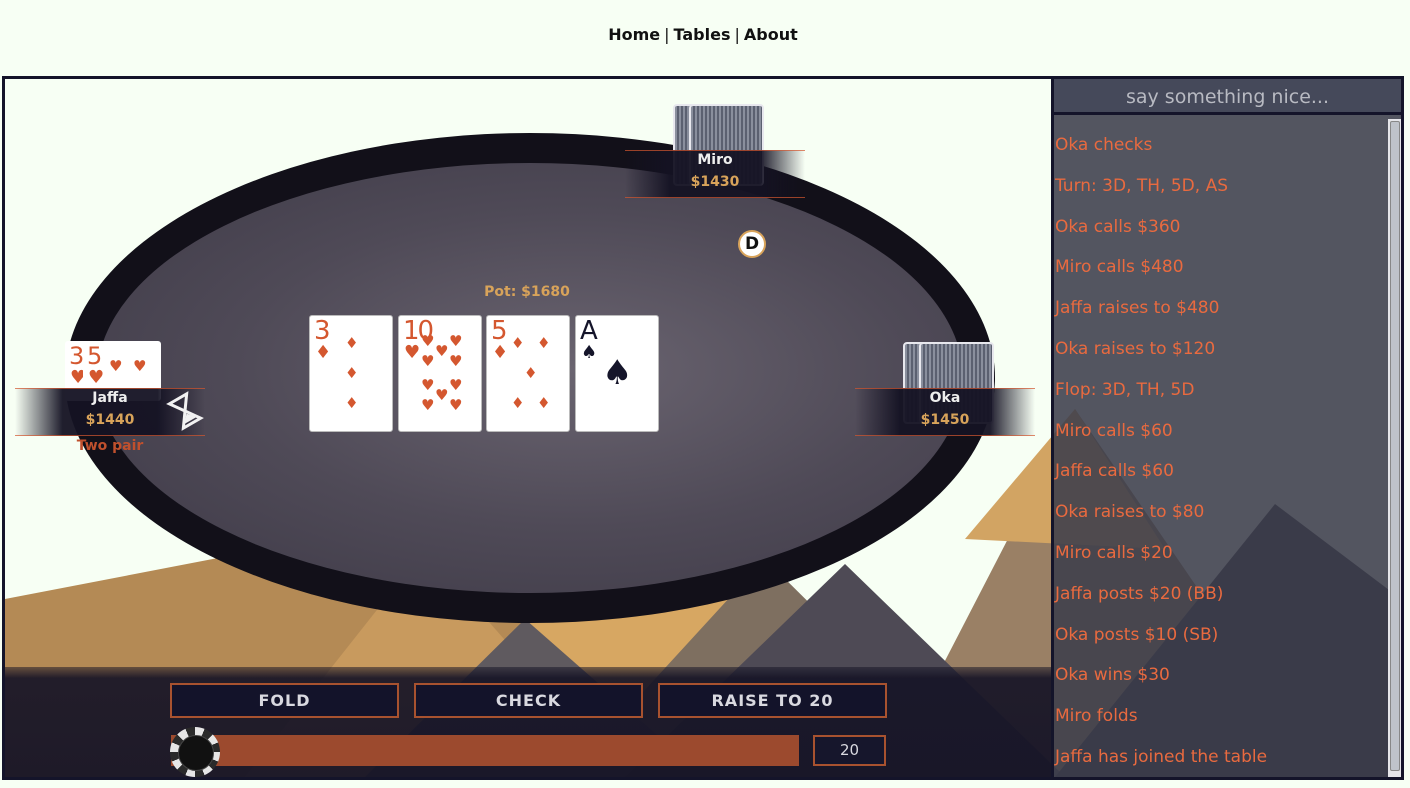 This screenshot has height=788, width=1410. I want to click on chat-message: Jaffa raises to $480, so click(1137, 308).